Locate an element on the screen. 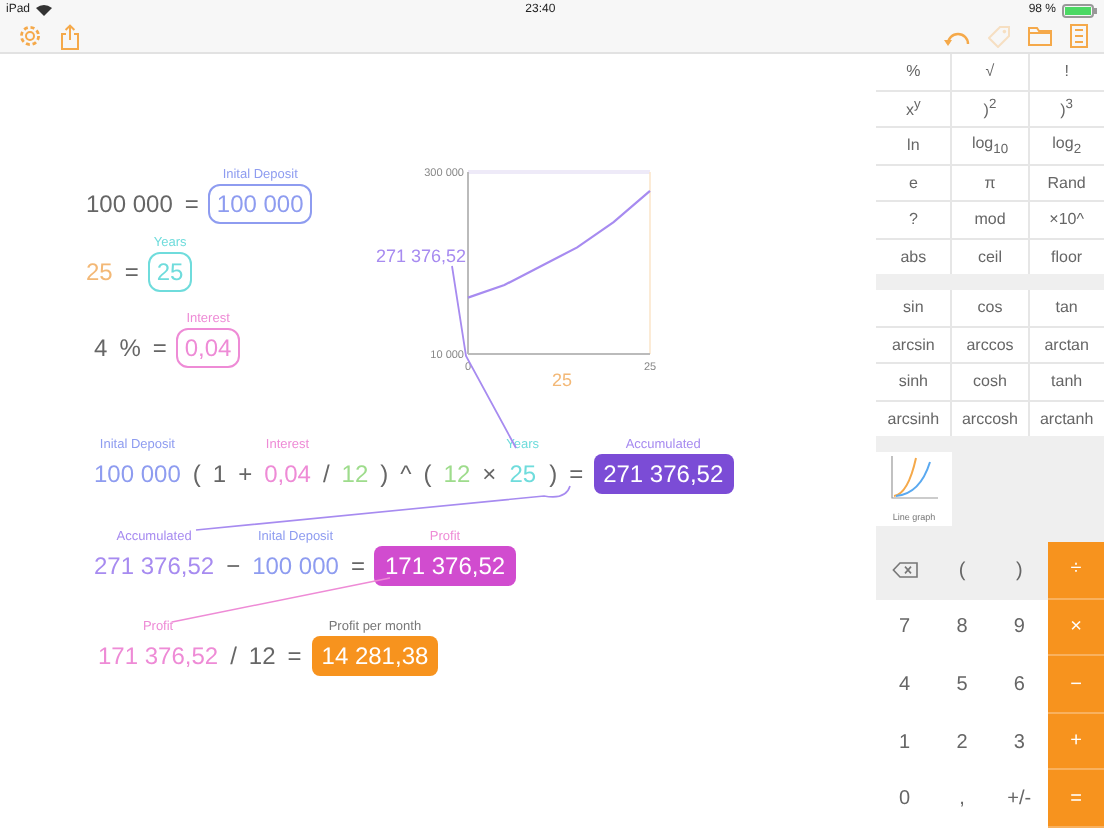  function-key: arctanh is located at coordinates (1066, 418).